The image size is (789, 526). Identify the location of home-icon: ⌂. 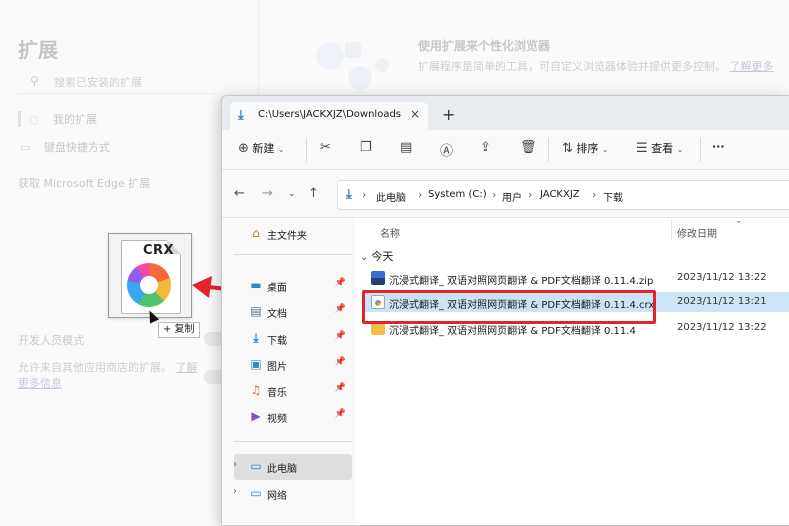
(256, 233).